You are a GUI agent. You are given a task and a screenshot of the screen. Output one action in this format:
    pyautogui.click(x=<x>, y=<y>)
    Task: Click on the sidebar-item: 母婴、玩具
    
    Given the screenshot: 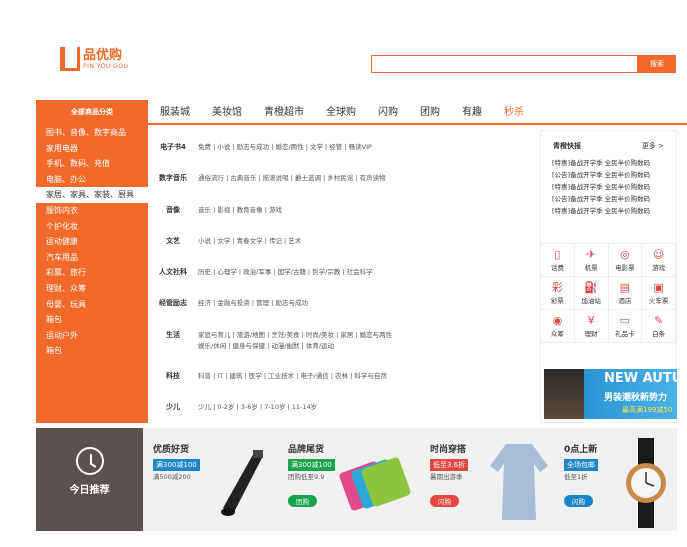 What is the action you would take?
    pyautogui.click(x=92, y=305)
    